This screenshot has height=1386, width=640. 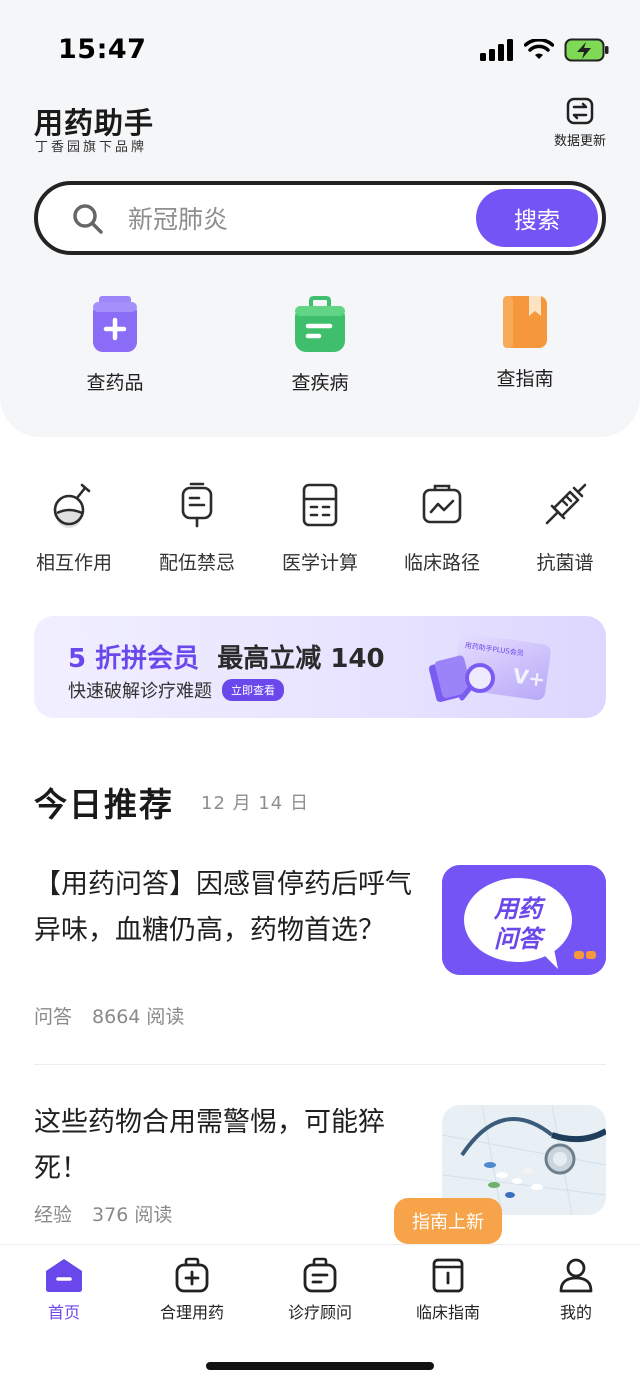 I want to click on data-update-button: 数据更新, so click(x=580, y=124).